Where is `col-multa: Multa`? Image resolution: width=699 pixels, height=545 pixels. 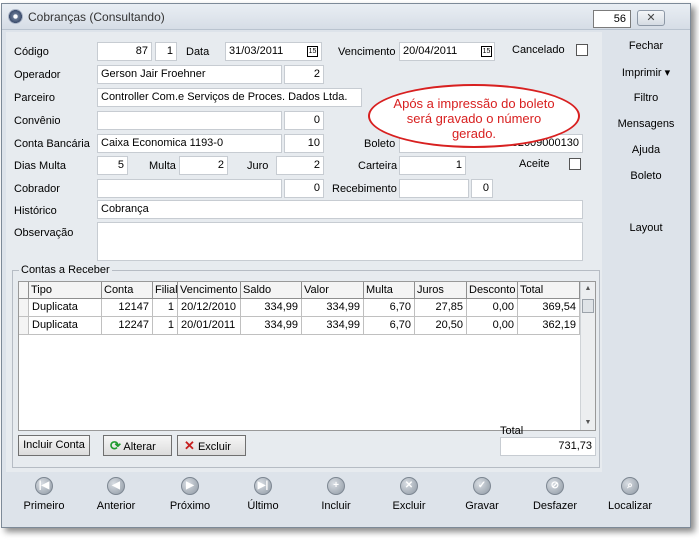 col-multa: Multa is located at coordinates (389, 290).